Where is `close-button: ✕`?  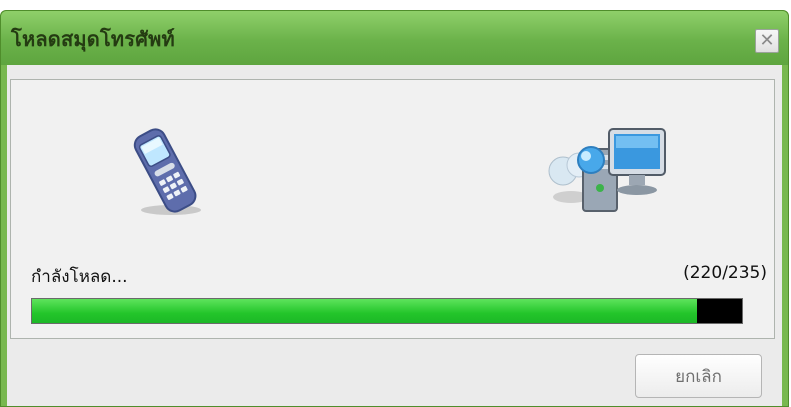 close-button: ✕ is located at coordinates (767, 41).